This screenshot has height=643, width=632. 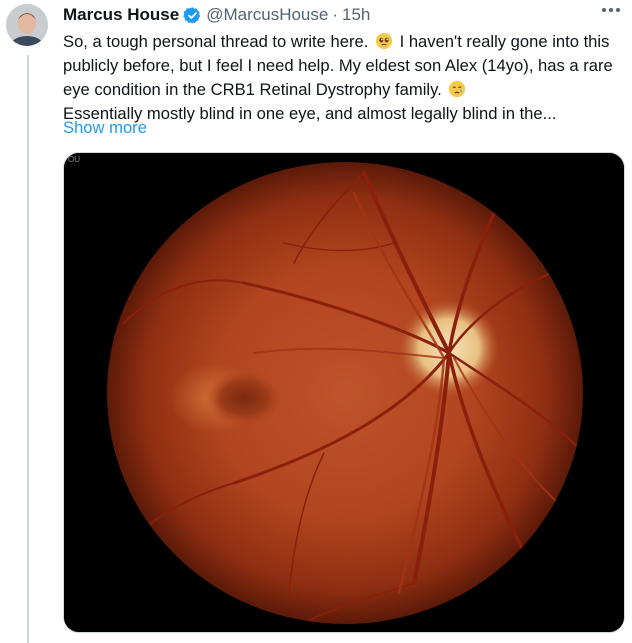 What do you see at coordinates (27, 25) in the screenshot?
I see `avatar` at bounding box center [27, 25].